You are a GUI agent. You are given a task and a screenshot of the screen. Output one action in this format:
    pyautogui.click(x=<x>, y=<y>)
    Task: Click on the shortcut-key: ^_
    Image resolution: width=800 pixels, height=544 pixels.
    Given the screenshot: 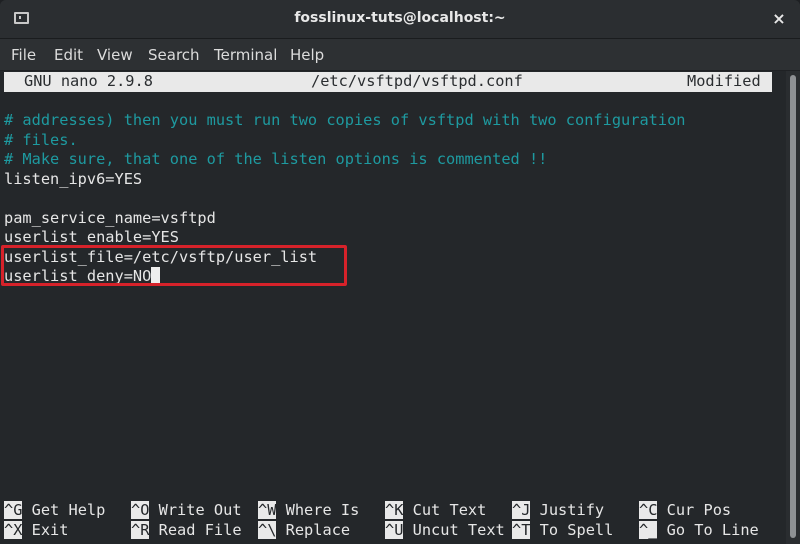 What is the action you would take?
    pyautogui.click(x=648, y=530)
    